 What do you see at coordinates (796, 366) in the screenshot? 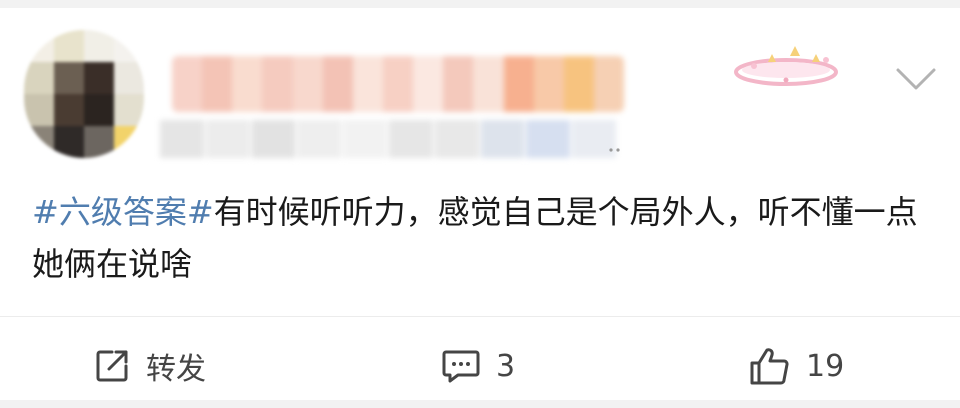
I see `like-button: 19` at bounding box center [796, 366].